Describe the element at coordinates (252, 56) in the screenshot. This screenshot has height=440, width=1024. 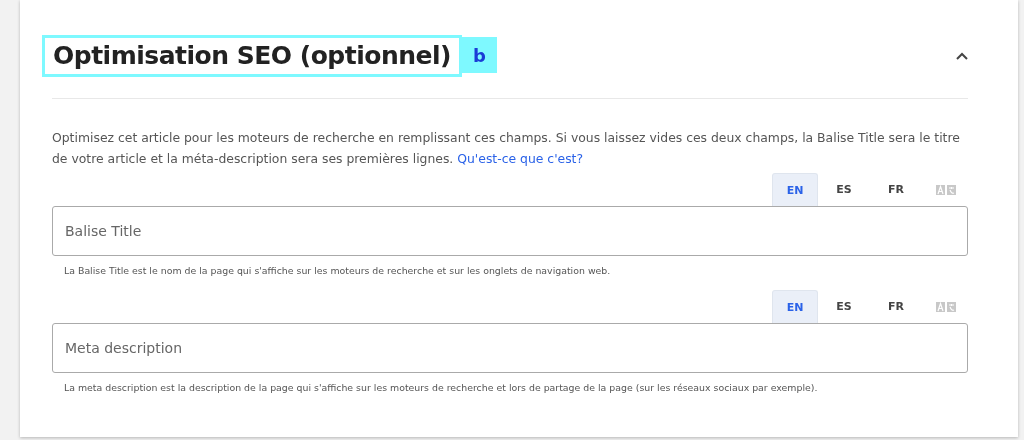
I see `section-title: Optimisation SEO (optionnel)` at that location.